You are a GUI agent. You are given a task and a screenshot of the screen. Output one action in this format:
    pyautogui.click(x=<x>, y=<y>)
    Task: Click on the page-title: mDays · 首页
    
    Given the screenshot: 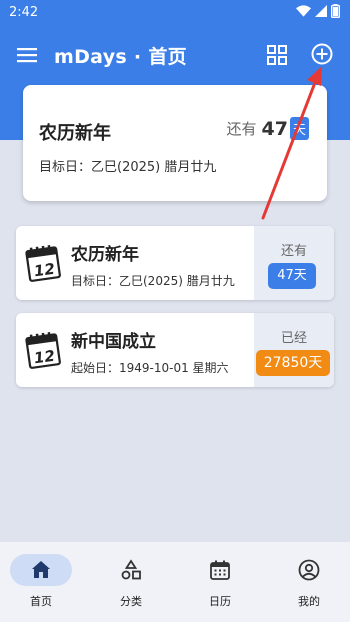 What is the action you would take?
    pyautogui.click(x=120, y=57)
    